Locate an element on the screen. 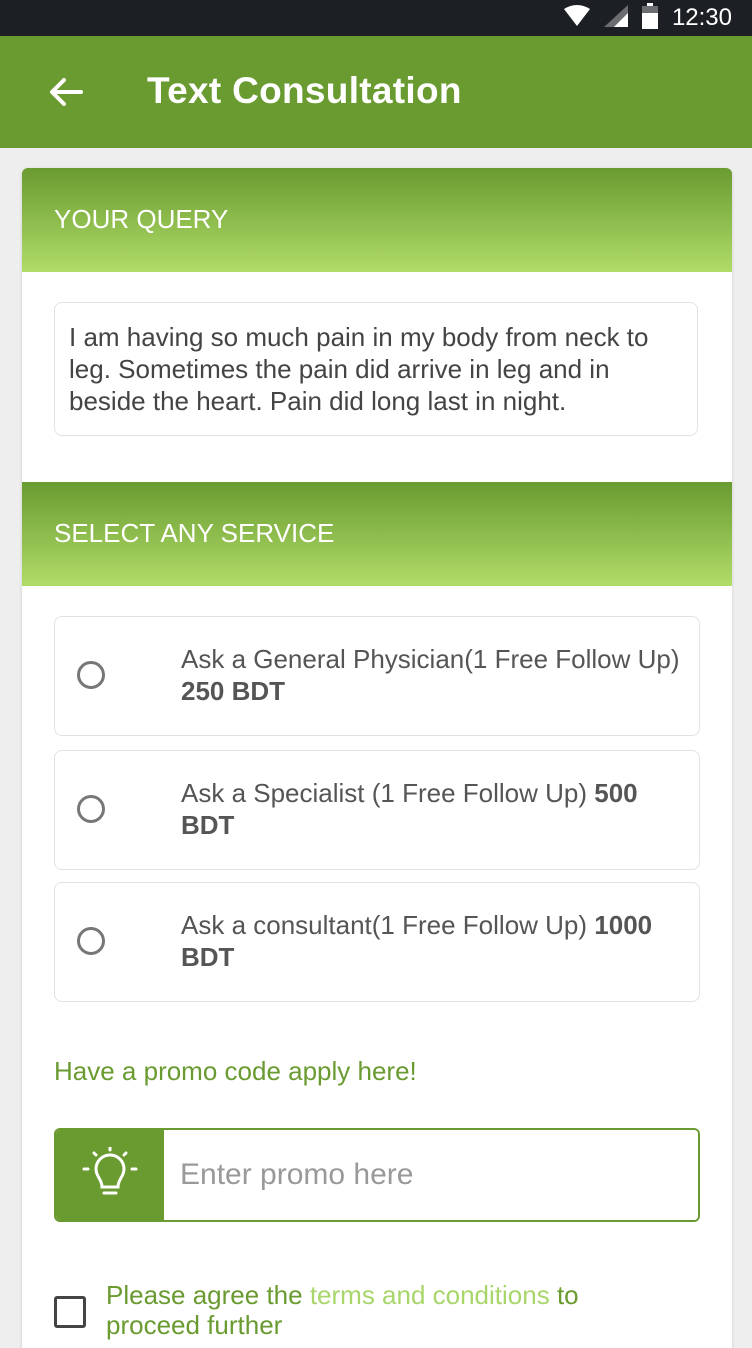 Image resolution: width=752 pixels, height=1348 pixels. status-bar: 12:30 is located at coordinates (376, 18).